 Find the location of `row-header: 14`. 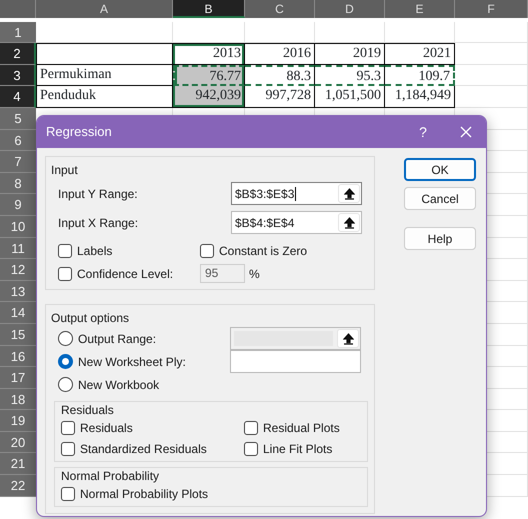

row-header: 14 is located at coordinates (18, 313).